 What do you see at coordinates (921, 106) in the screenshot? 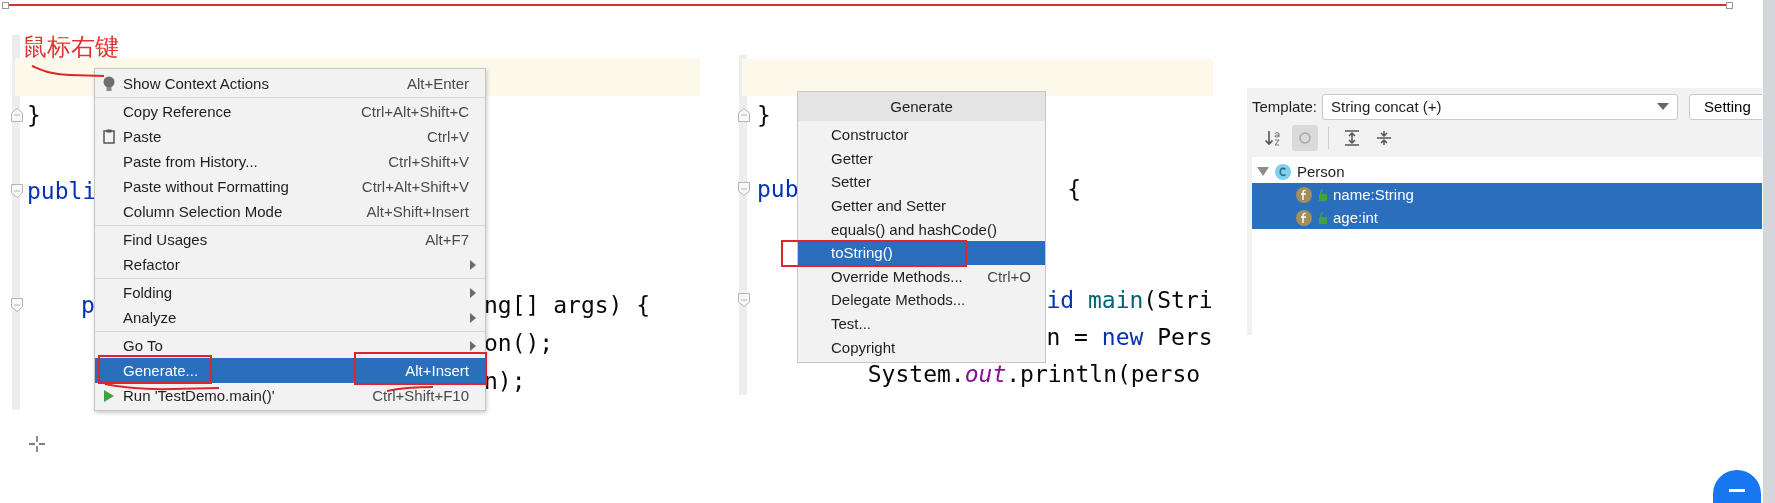
I see `popup-title: Generate` at bounding box center [921, 106].